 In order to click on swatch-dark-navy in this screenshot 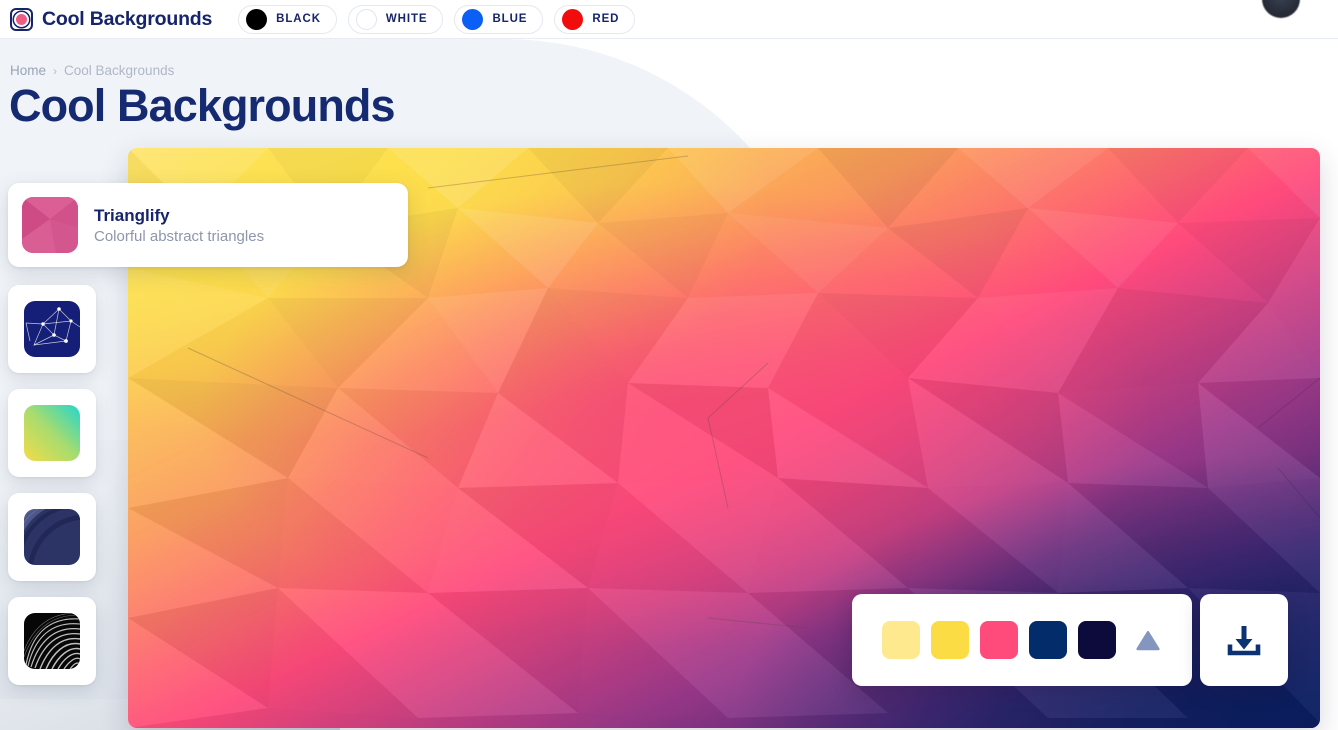, I will do `click(1097, 640)`.